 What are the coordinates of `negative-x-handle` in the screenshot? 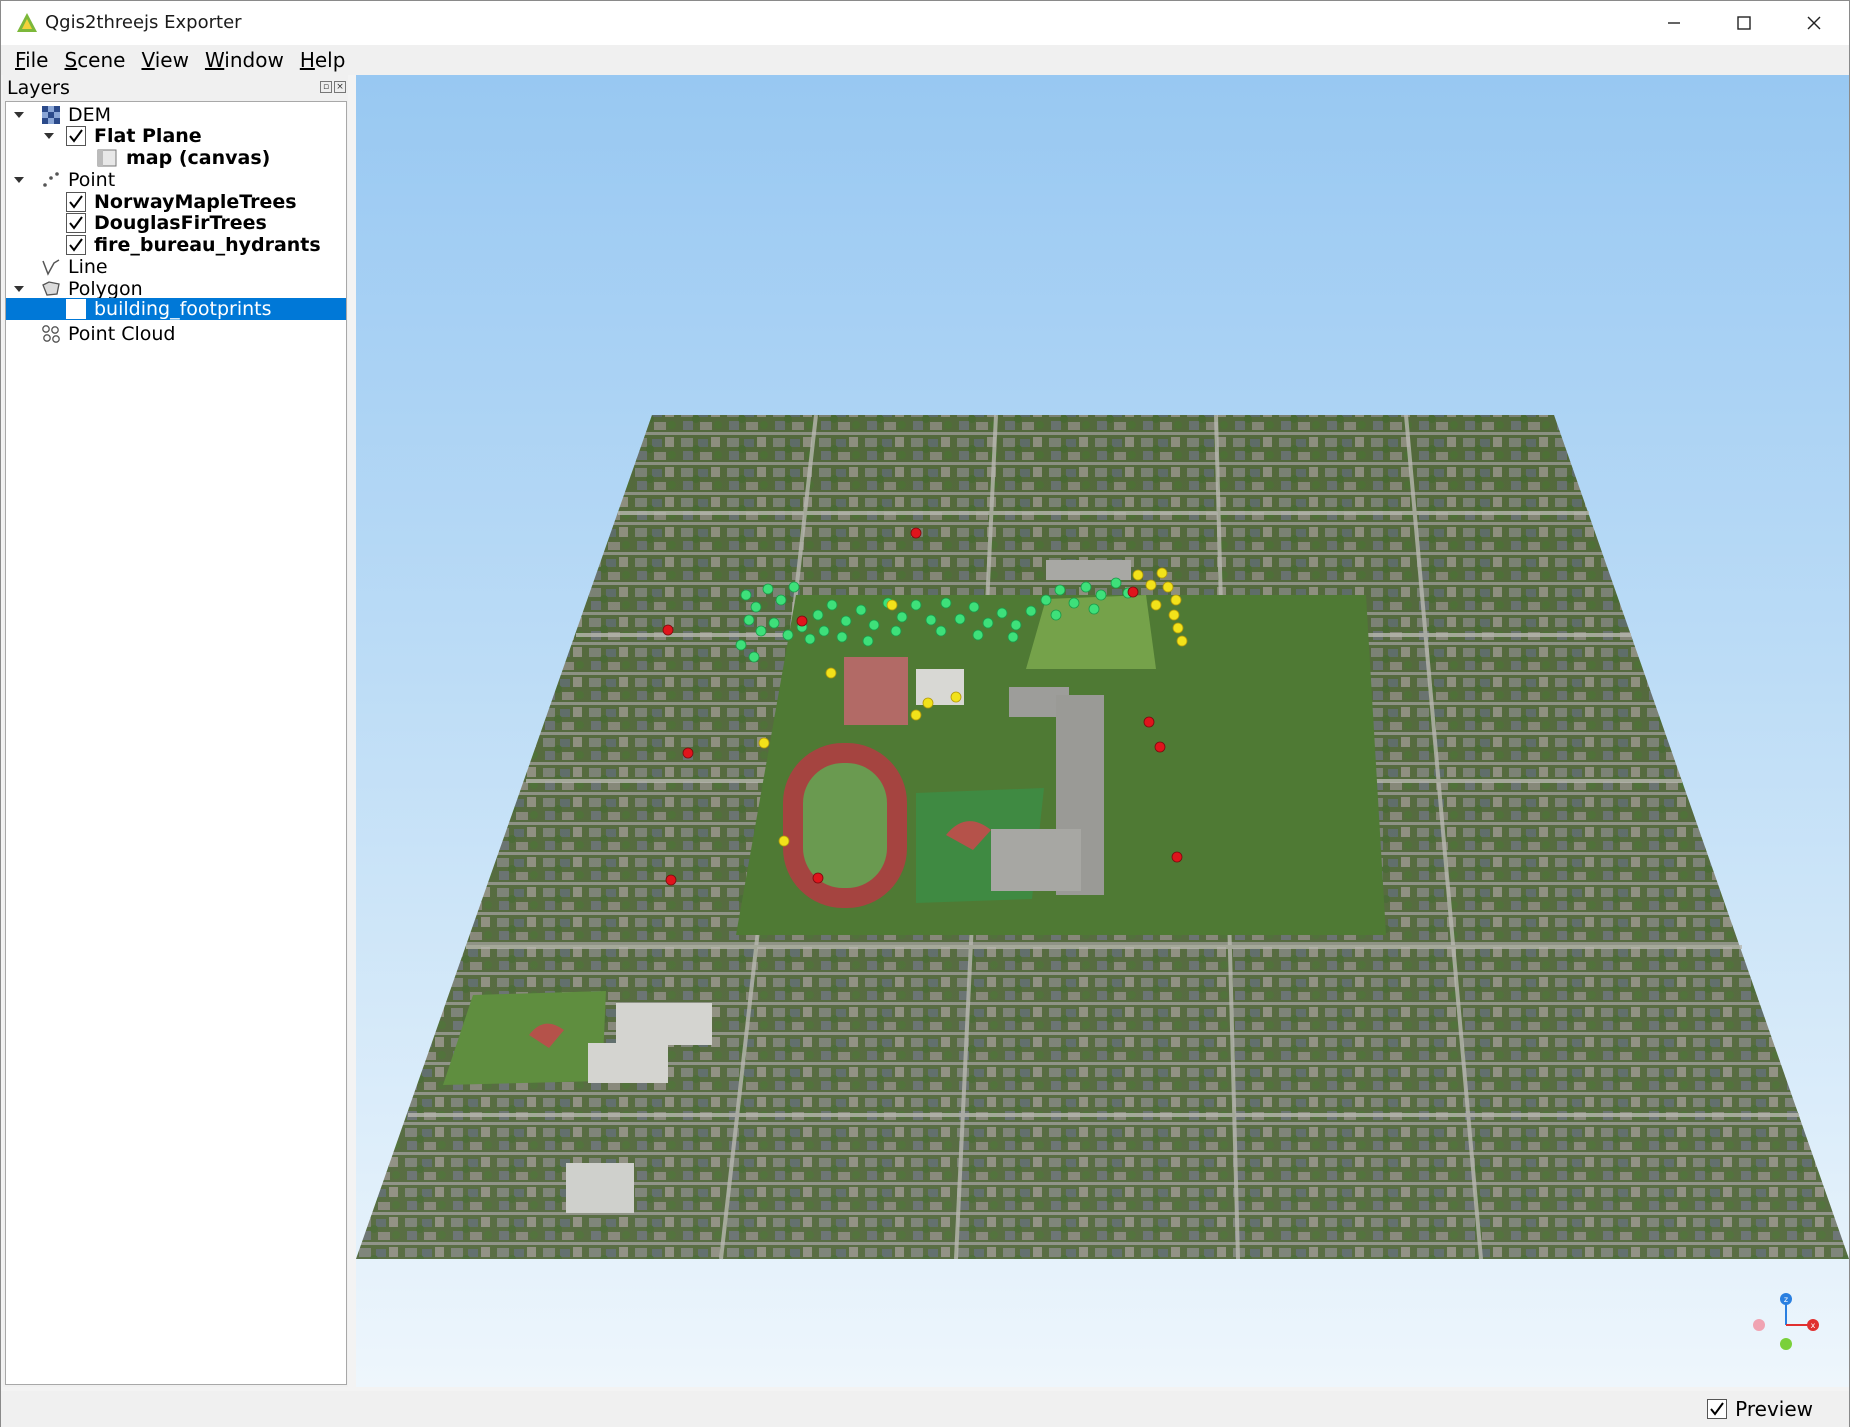 It's located at (1759, 1325).